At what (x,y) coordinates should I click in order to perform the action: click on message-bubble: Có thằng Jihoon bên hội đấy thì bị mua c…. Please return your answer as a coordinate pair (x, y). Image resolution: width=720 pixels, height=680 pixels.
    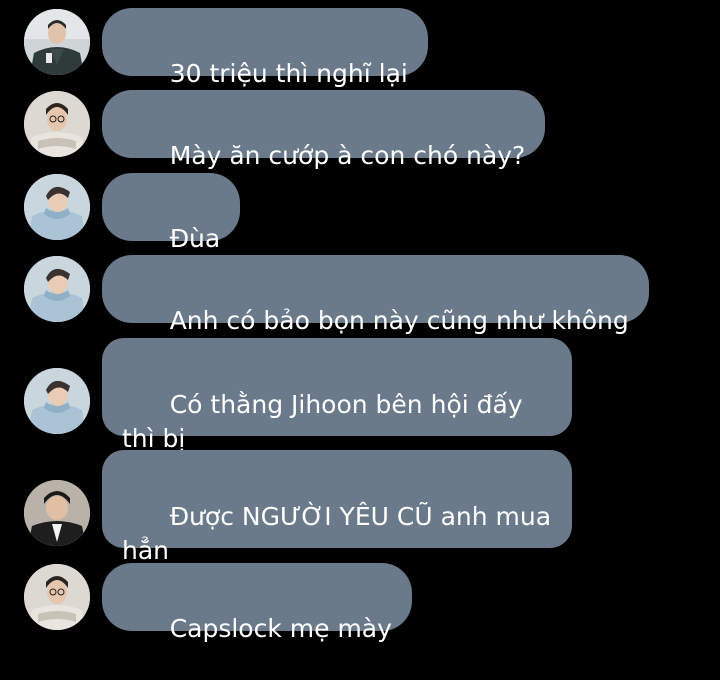
    Looking at the image, I should click on (337, 412).